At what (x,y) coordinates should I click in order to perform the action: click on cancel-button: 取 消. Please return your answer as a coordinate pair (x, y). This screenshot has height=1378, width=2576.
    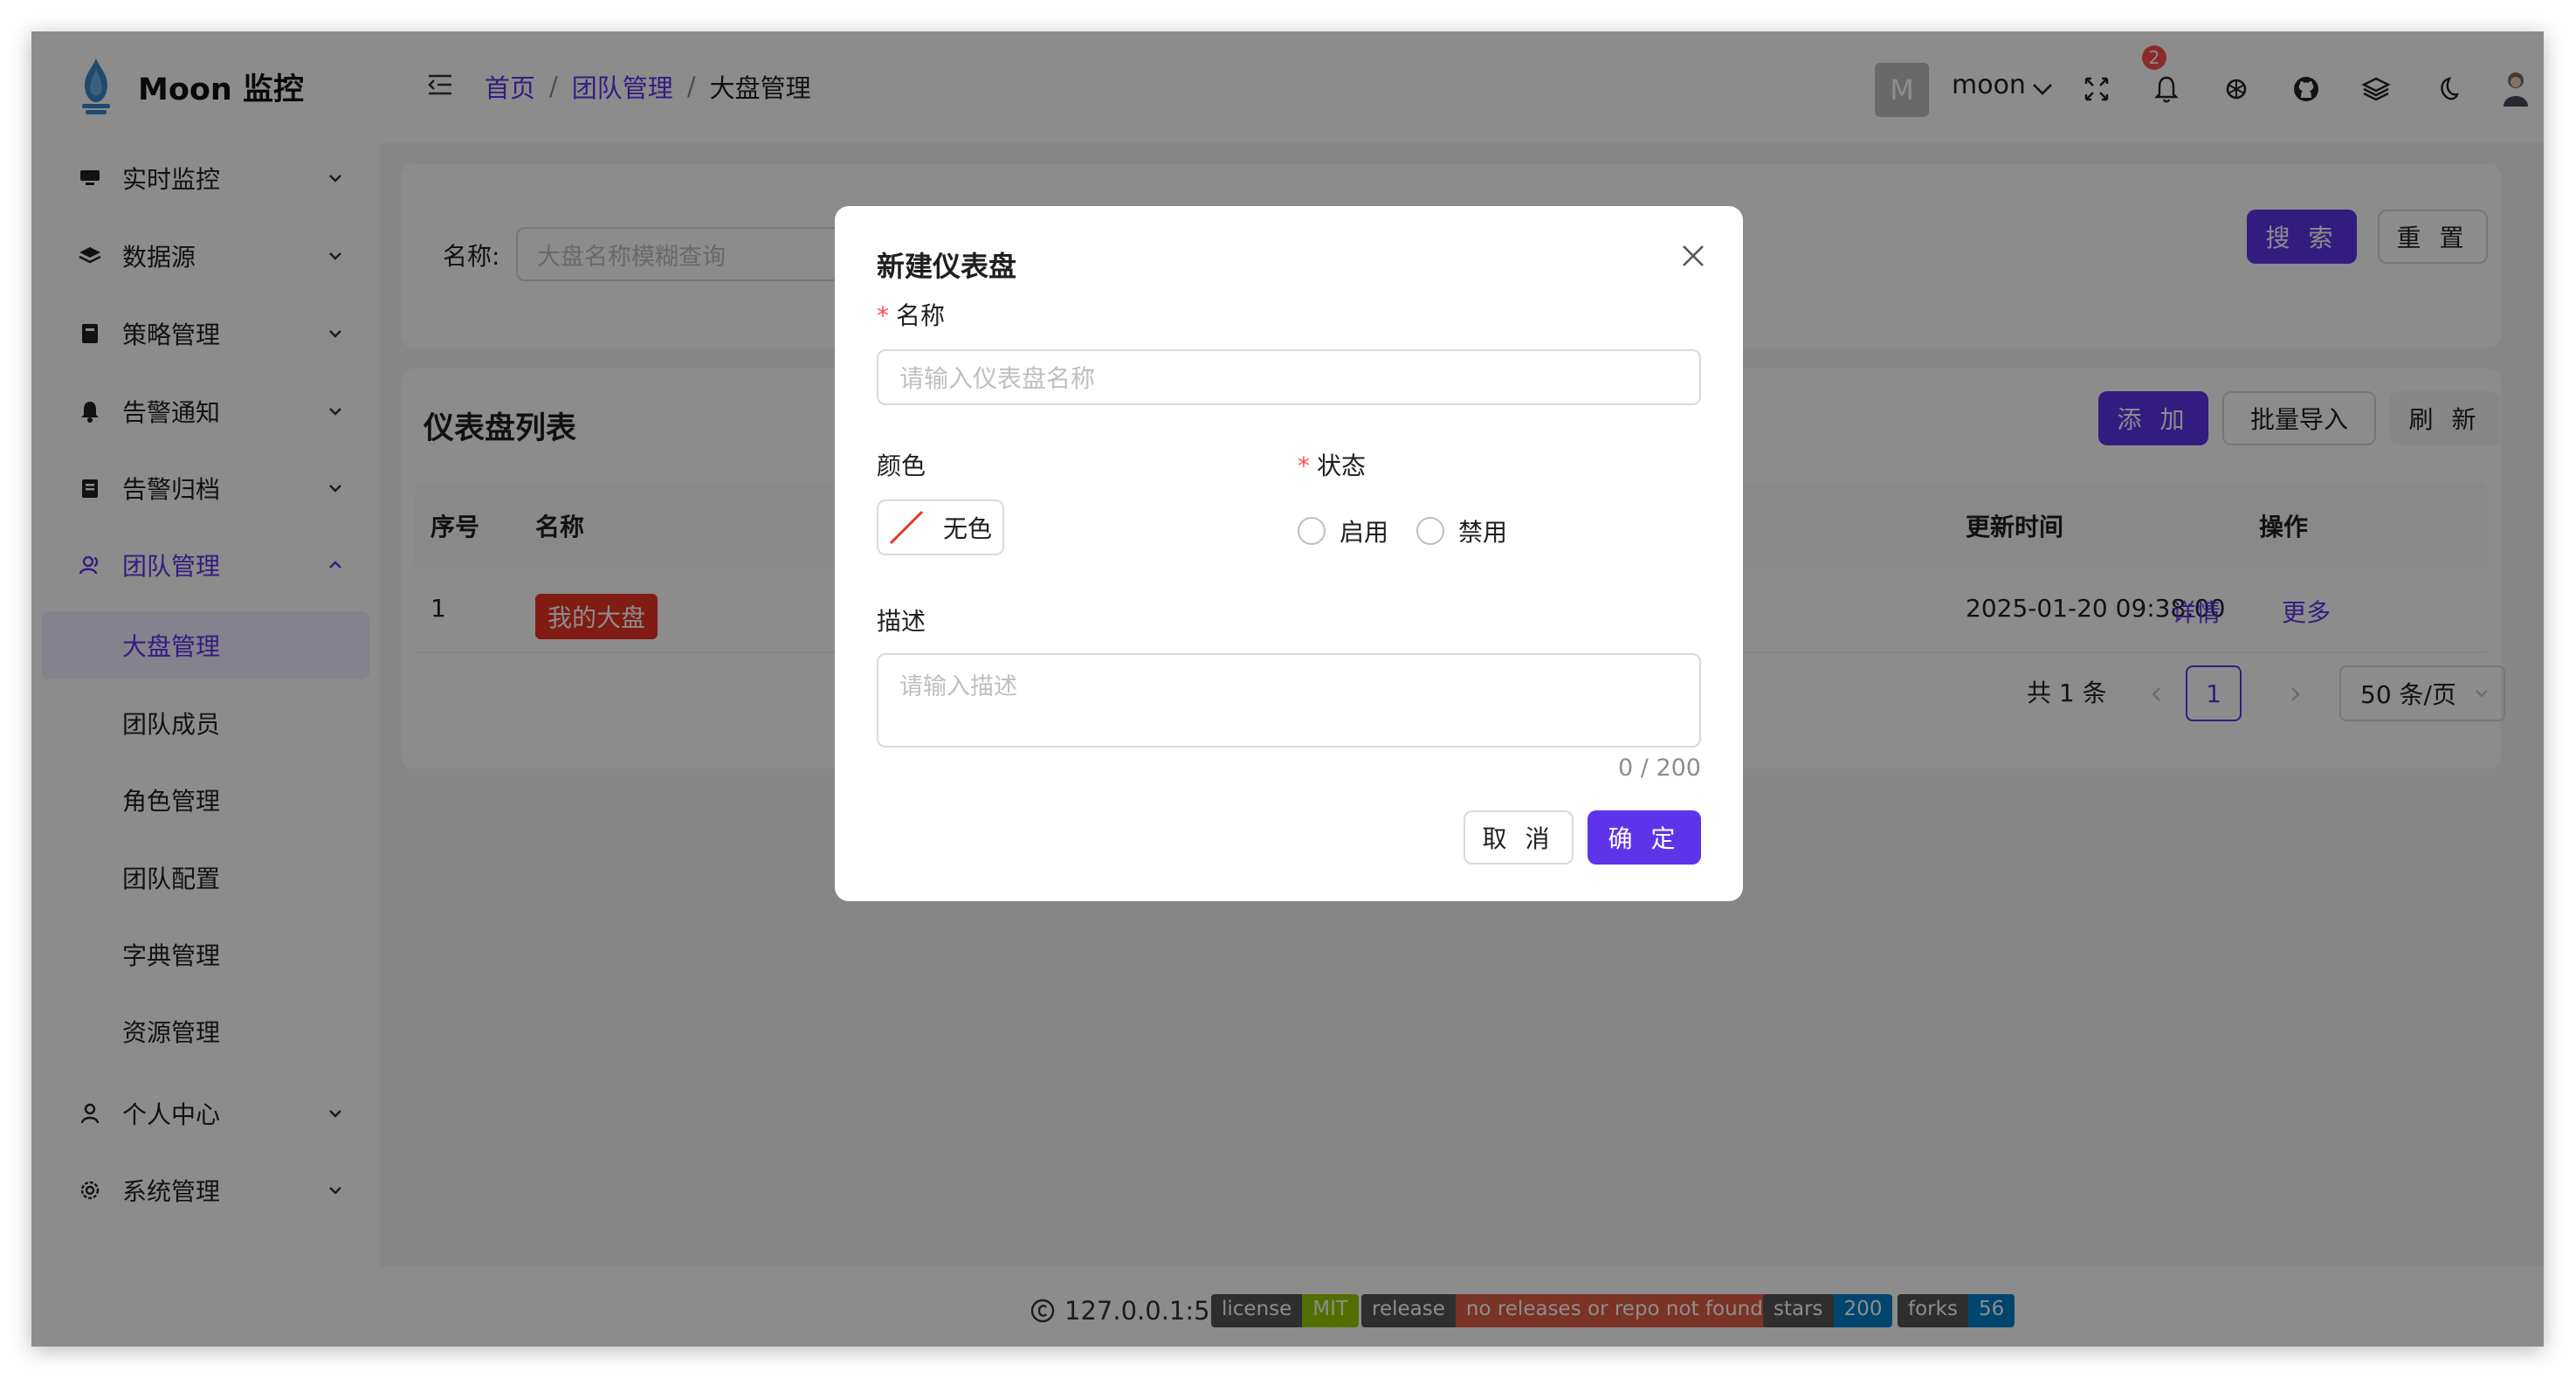
    Looking at the image, I should click on (1519, 837).